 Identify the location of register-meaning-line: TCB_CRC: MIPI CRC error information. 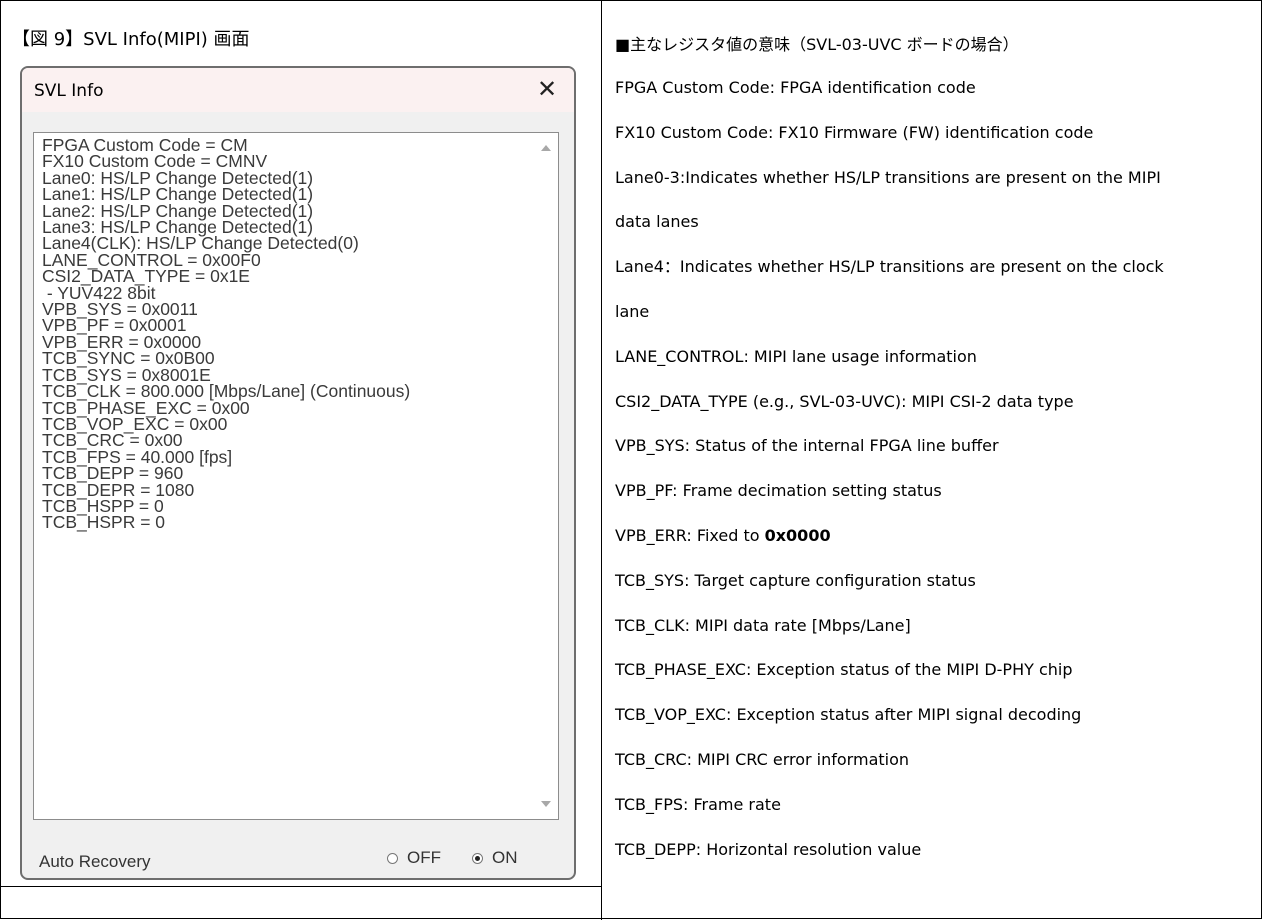
(762, 760).